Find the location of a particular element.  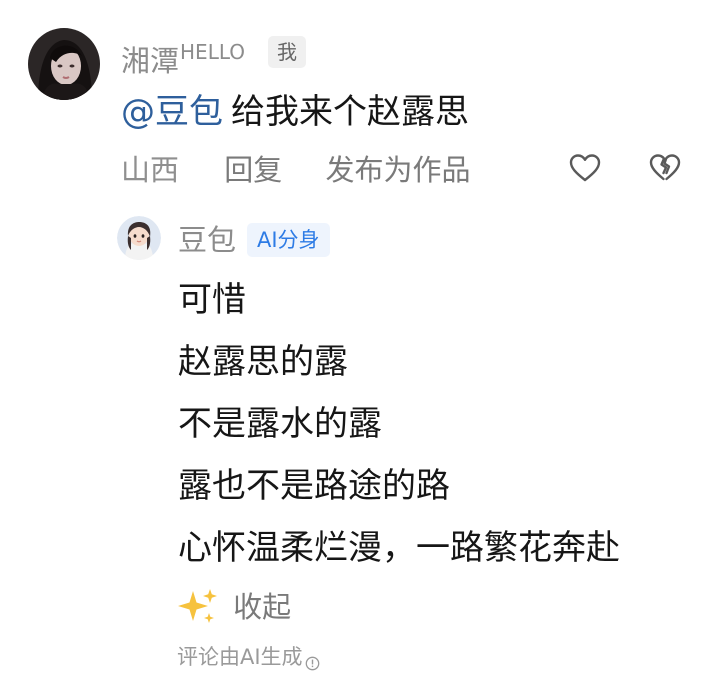

collapse-button: 收起 is located at coordinates (233, 608).